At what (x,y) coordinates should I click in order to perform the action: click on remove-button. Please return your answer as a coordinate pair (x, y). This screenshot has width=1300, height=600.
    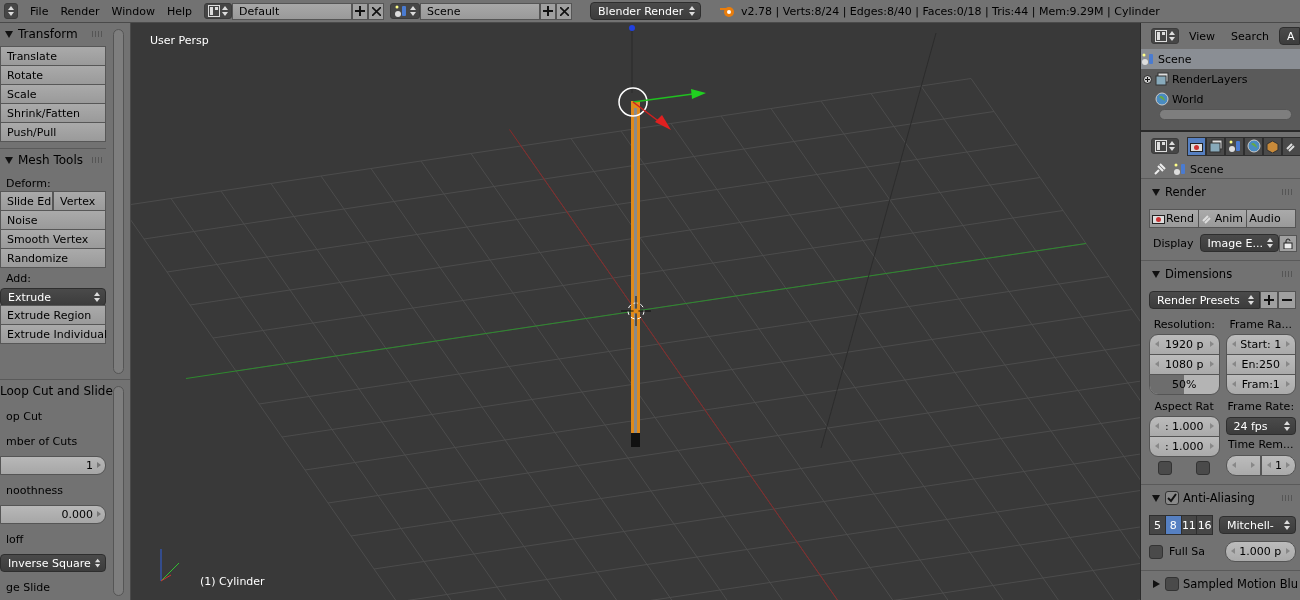
    Looking at the image, I should click on (1287, 300).